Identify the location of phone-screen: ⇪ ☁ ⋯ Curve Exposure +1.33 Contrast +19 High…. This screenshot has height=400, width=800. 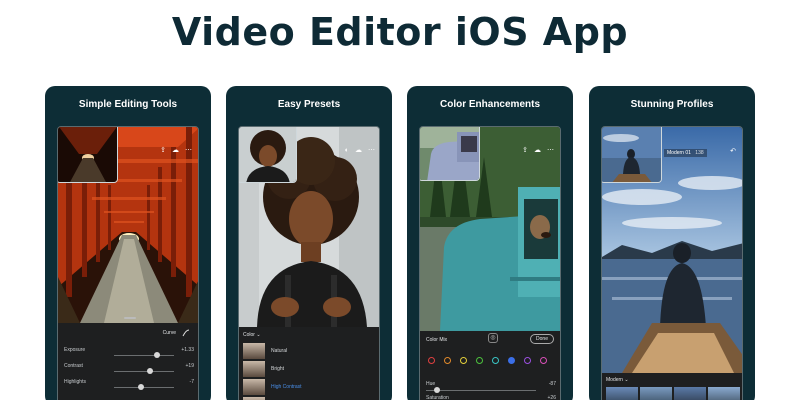
(128, 263).